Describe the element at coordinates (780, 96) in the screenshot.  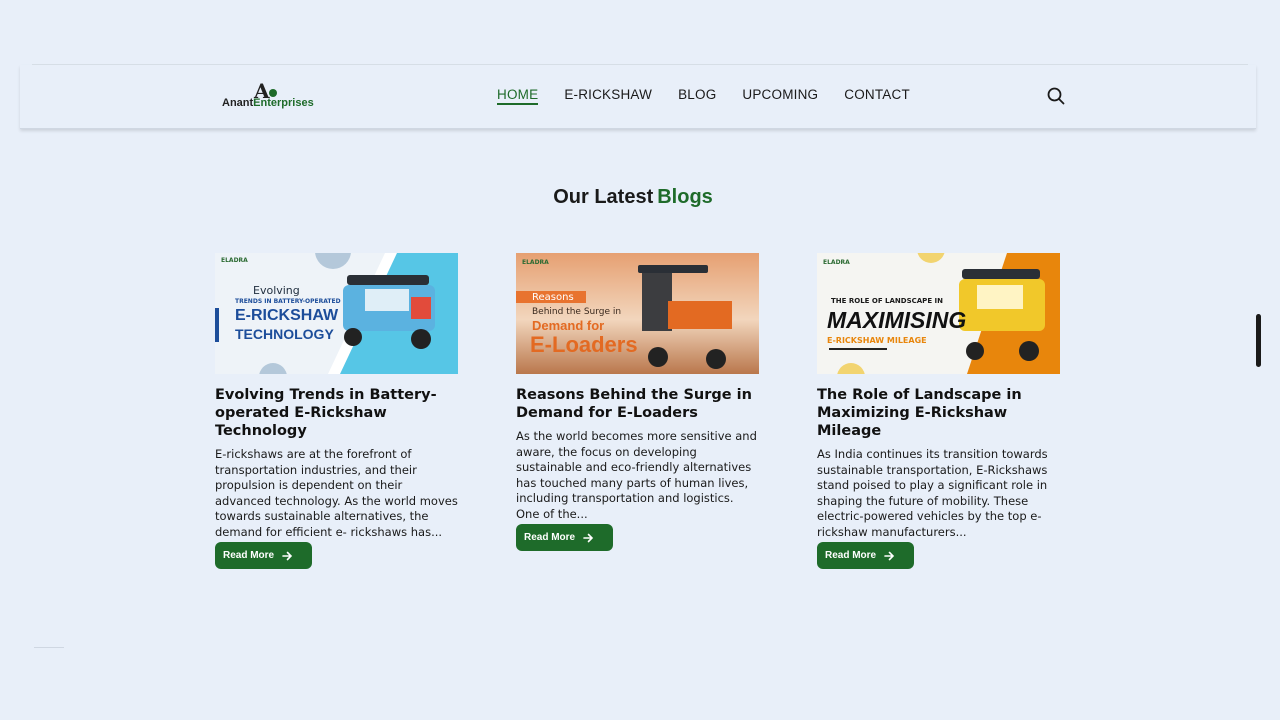
I see `nav-upcoming: UPCOMING` at that location.